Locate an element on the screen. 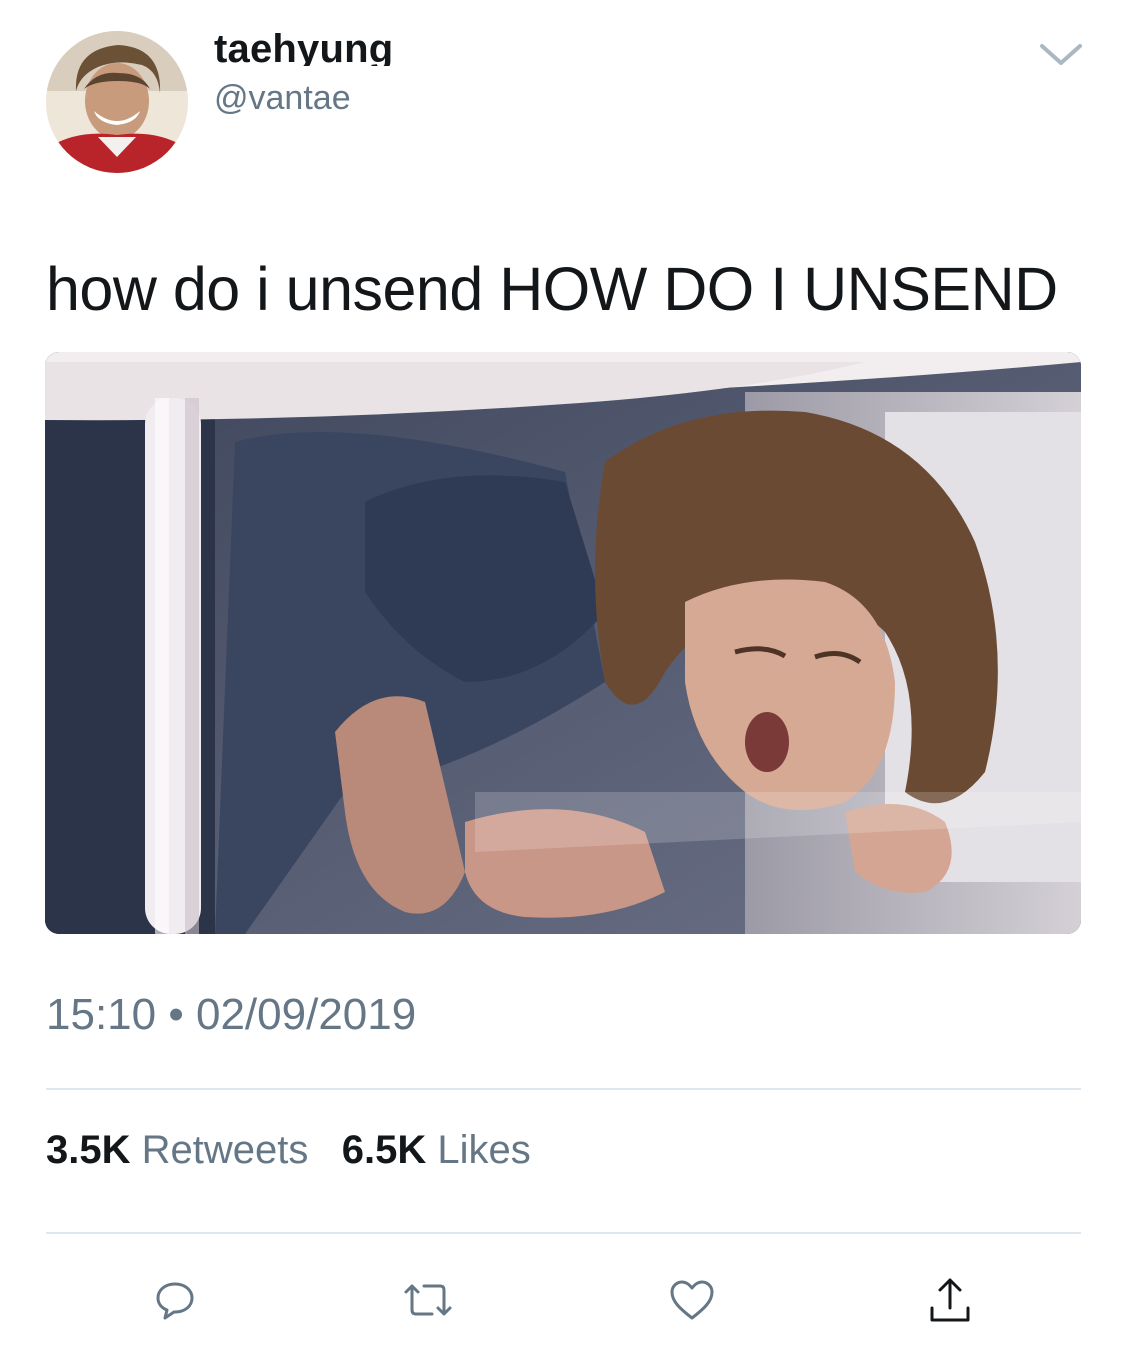 This screenshot has height=1360, width=1124. tweet-time: 15:10 is located at coordinates (101, 1014).